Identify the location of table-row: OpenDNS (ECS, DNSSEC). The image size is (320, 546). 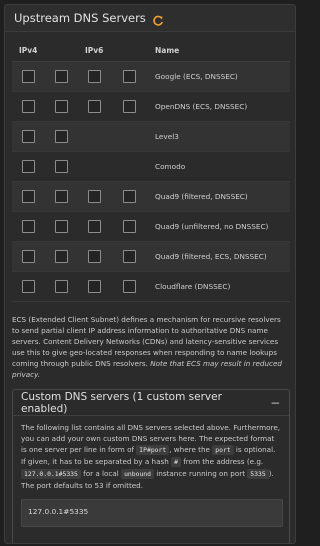
(151, 107).